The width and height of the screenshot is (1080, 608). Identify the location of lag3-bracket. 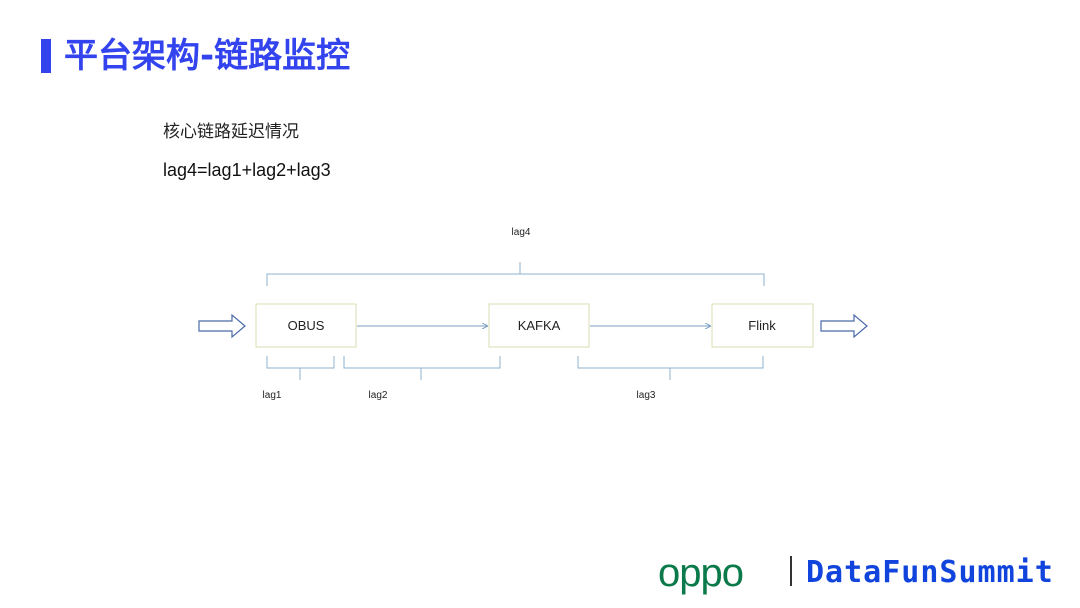
(670, 368).